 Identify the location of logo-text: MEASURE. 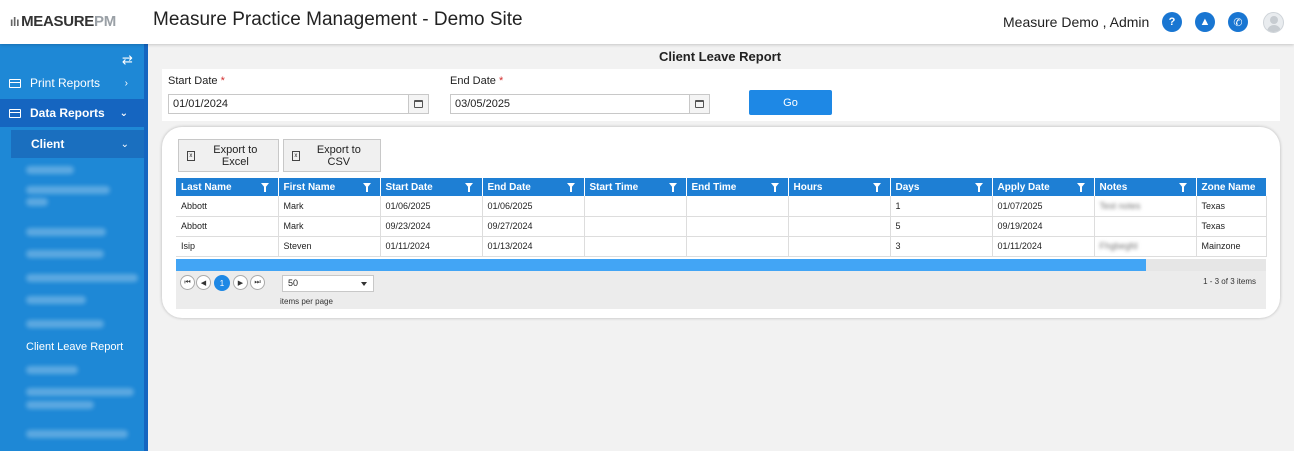
(58, 21).